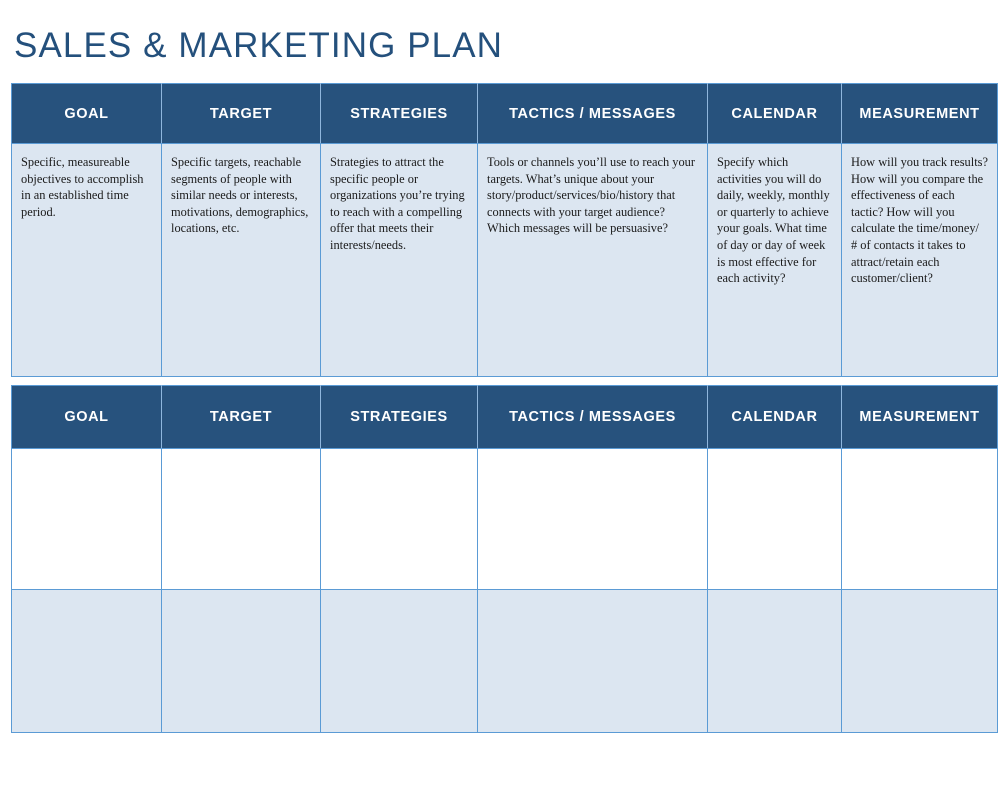  I want to click on page-title: SALES & MARKETING PLAN, so click(259, 45).